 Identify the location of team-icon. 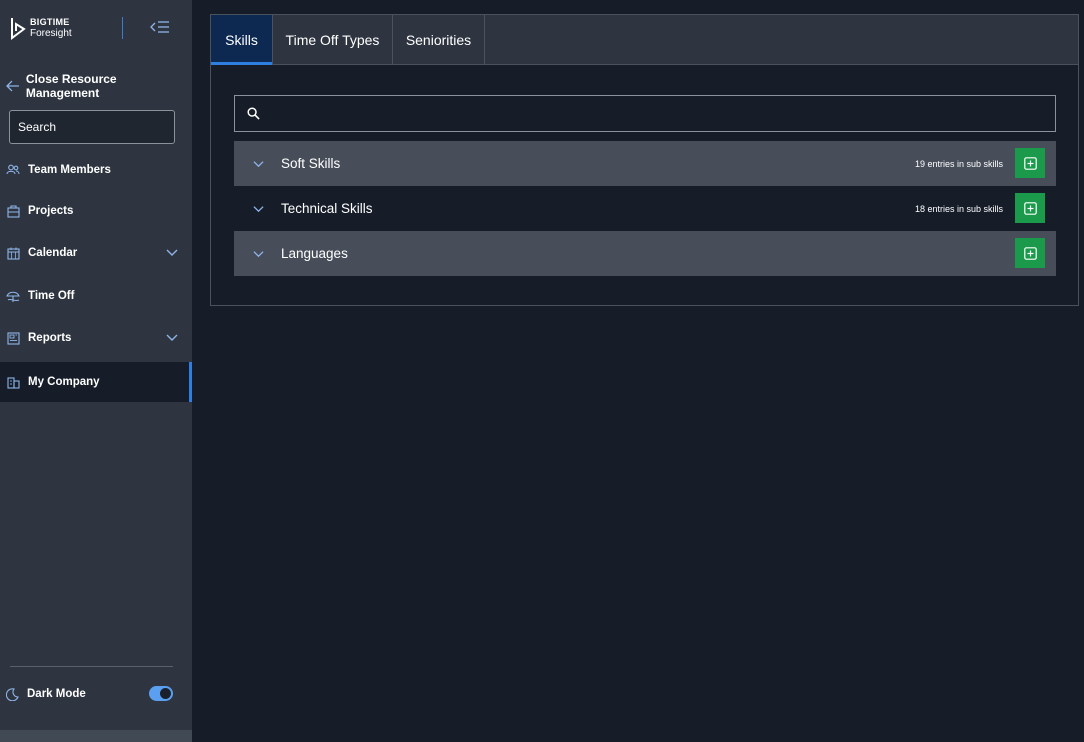
(13, 170).